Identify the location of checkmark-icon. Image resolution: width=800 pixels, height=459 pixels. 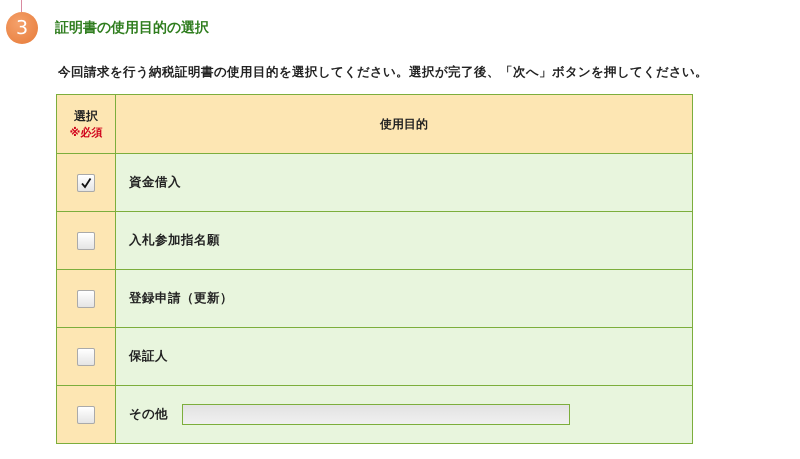
(86, 183).